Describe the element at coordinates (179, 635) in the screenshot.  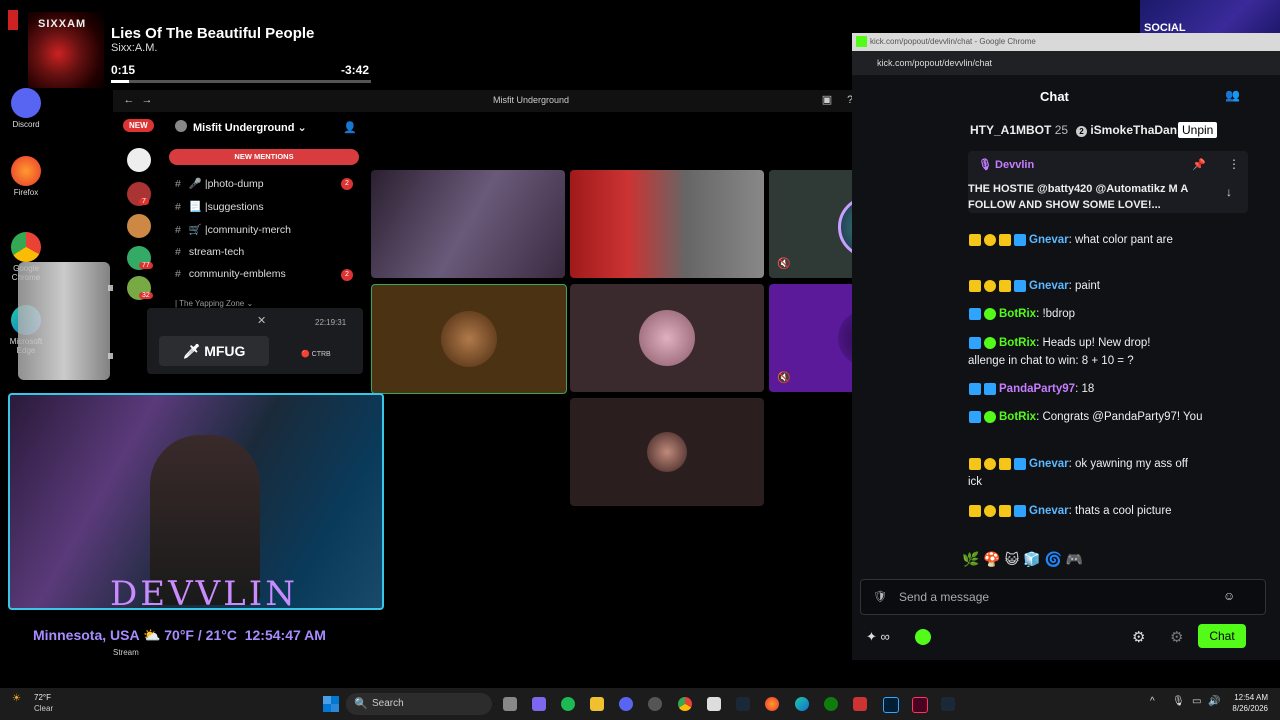
I see `weather-clock-line: Minnesota, USA ⛅ 70°F / 21°C 12:54:47 AM` at that location.